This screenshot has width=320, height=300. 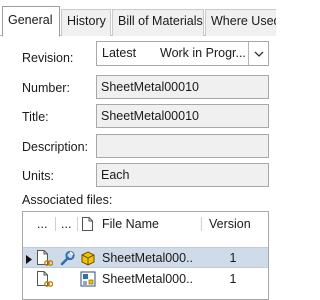 What do you see at coordinates (119, 53) in the screenshot?
I see `revision-value: Latest` at bounding box center [119, 53].